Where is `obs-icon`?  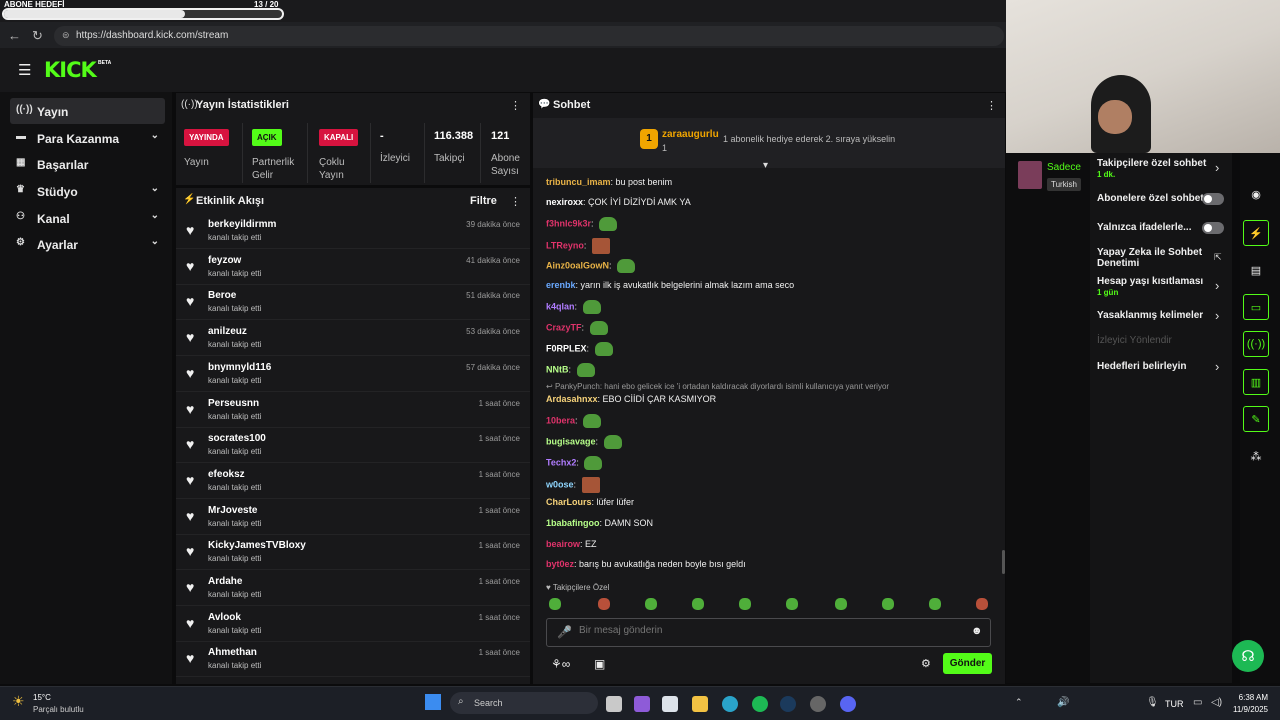 obs-icon is located at coordinates (818, 704).